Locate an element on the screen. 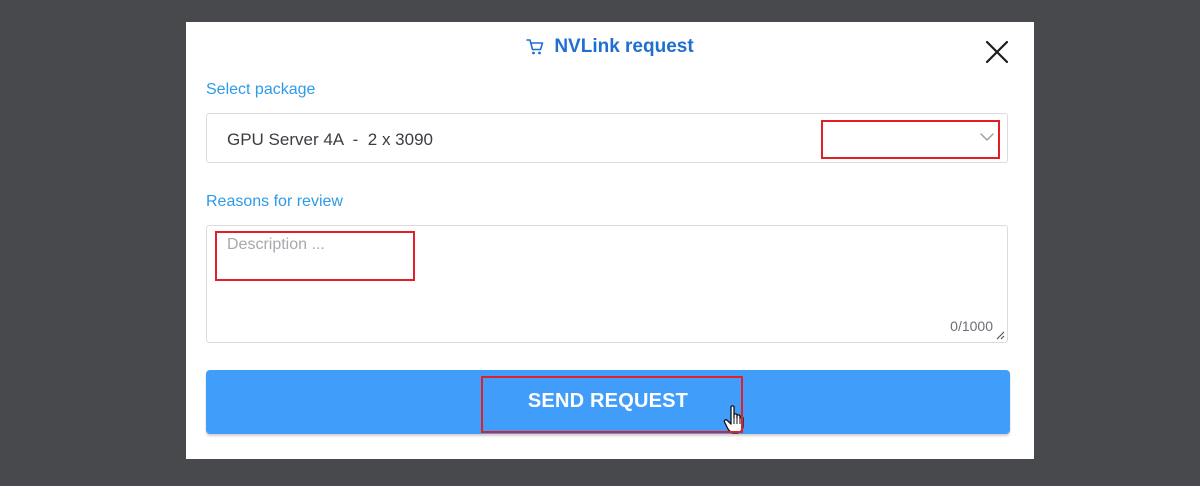 This screenshot has height=486, width=1200. modal-header: NVLink request is located at coordinates (610, 50).